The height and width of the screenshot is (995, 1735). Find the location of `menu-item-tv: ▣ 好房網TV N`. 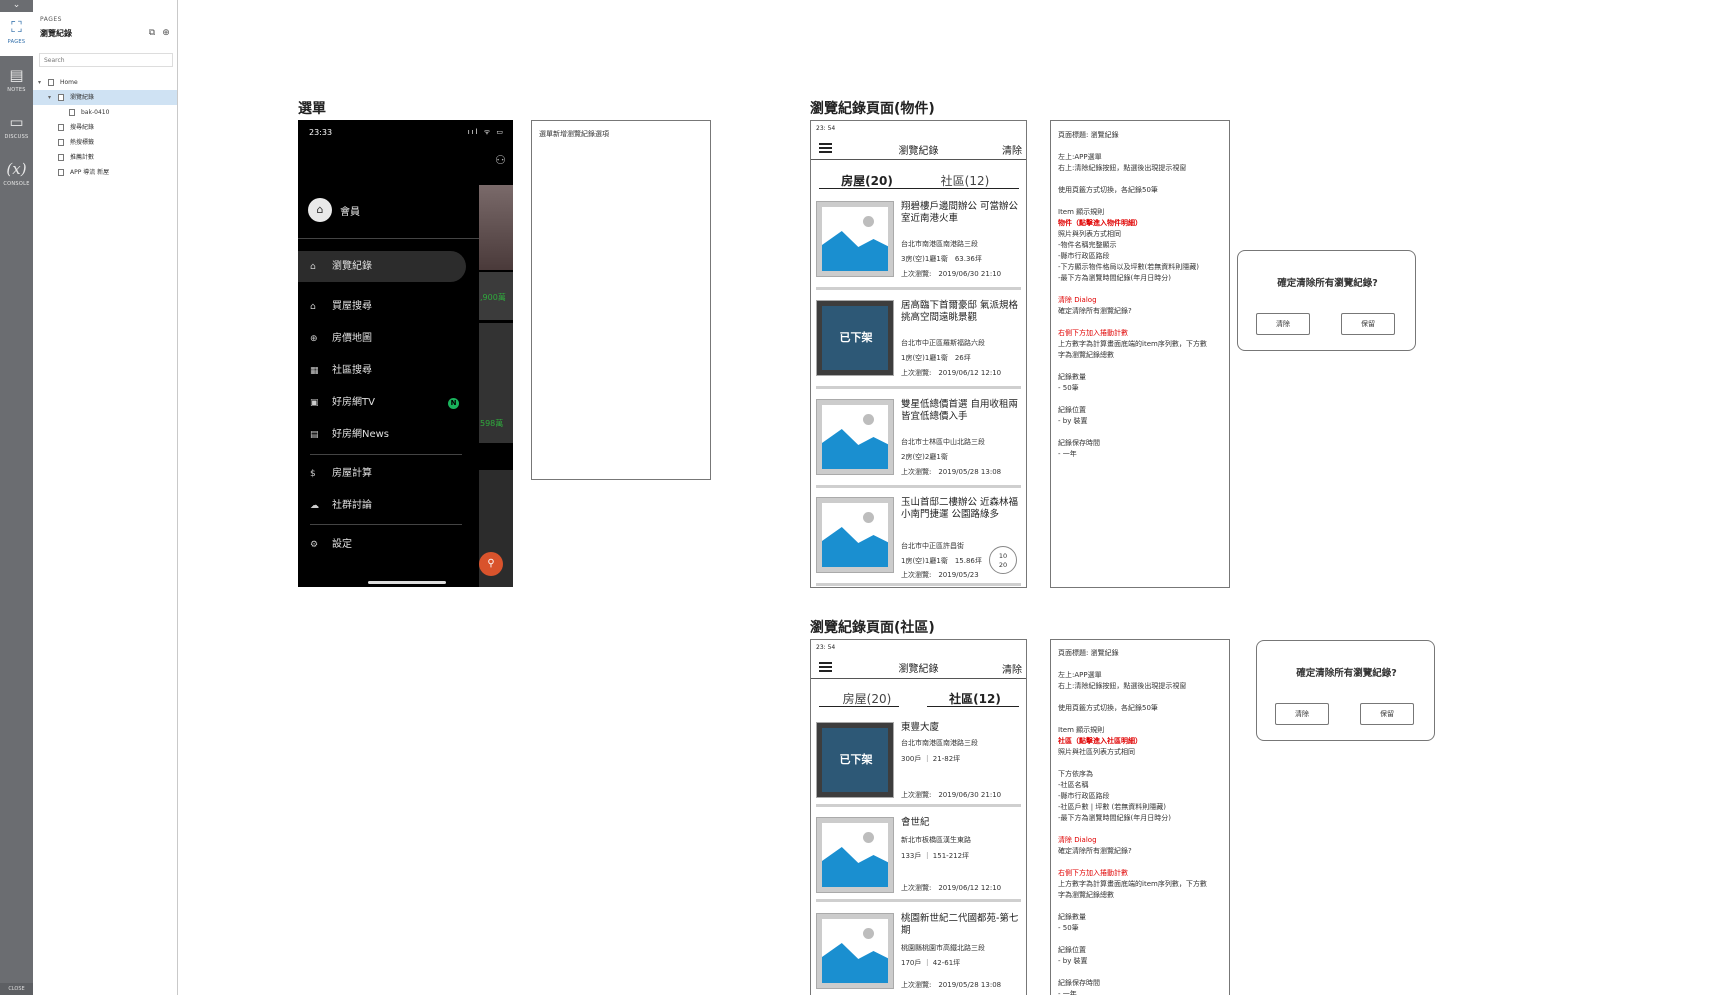

menu-item-tv: ▣ 好房網TV N is located at coordinates (390, 403).